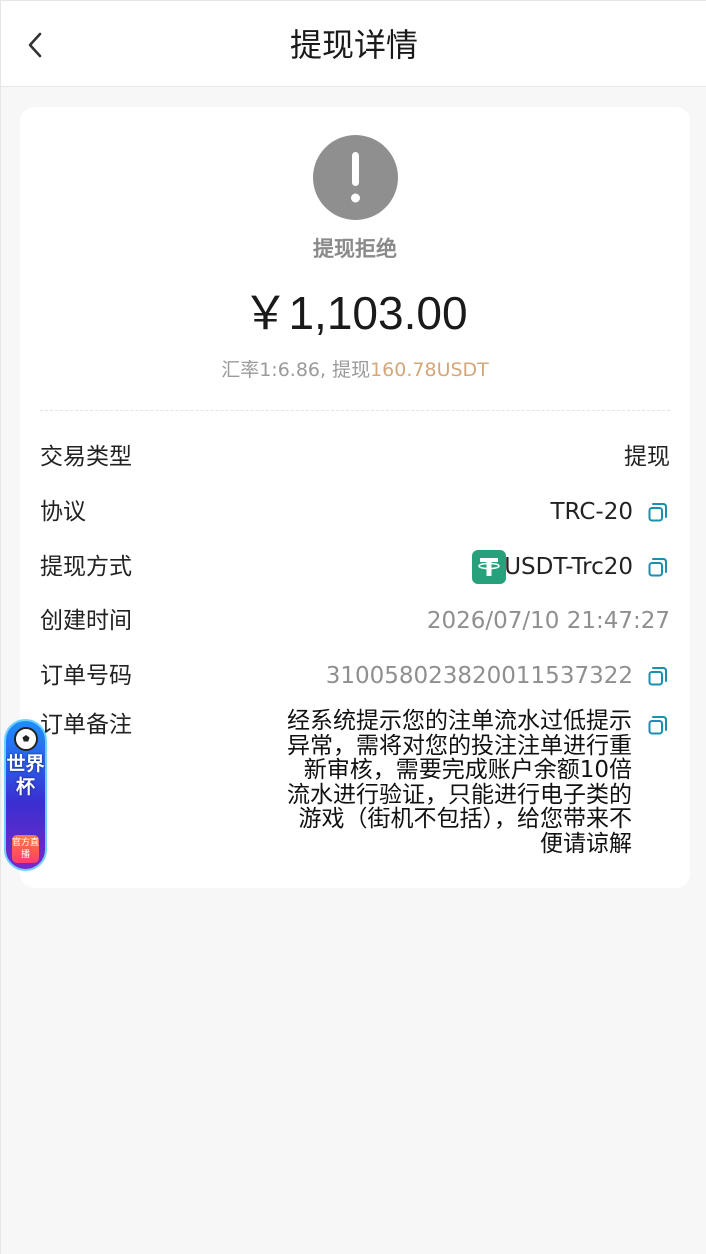 The height and width of the screenshot is (1254, 706). Describe the element at coordinates (429, 370) in the screenshot. I see `usdt-amount: 160.78USDT` at that location.